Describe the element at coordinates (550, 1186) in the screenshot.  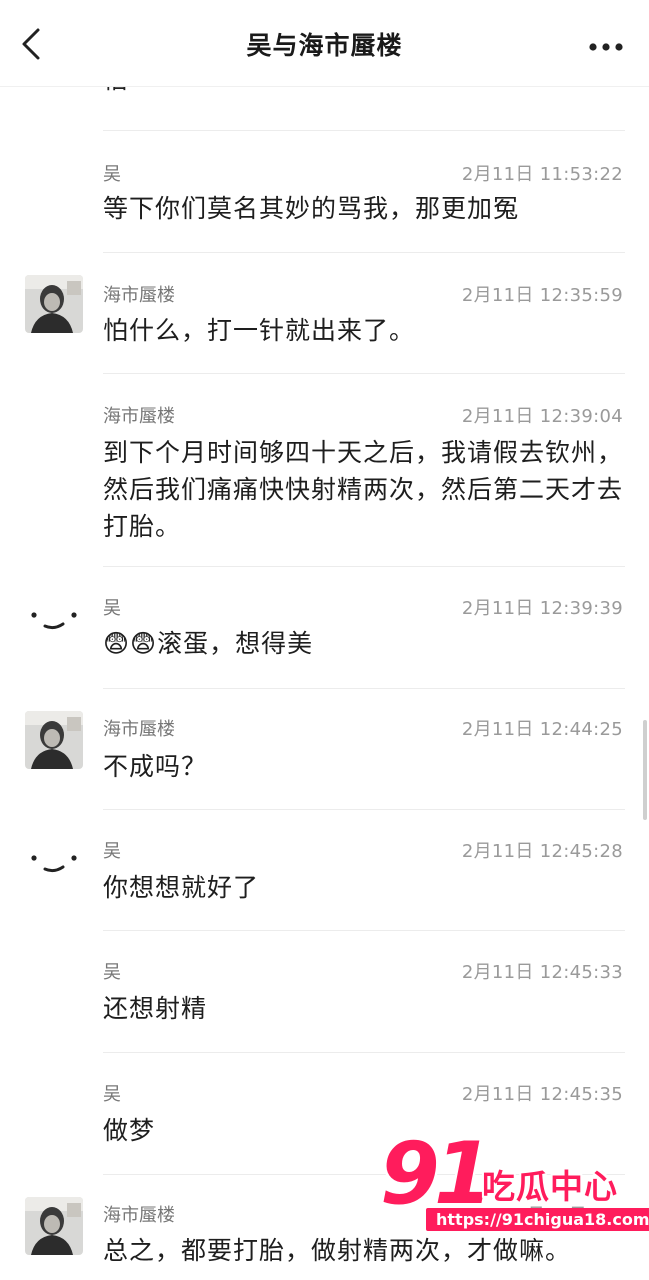
I see `watermark-brand: 吃瓜中心` at that location.